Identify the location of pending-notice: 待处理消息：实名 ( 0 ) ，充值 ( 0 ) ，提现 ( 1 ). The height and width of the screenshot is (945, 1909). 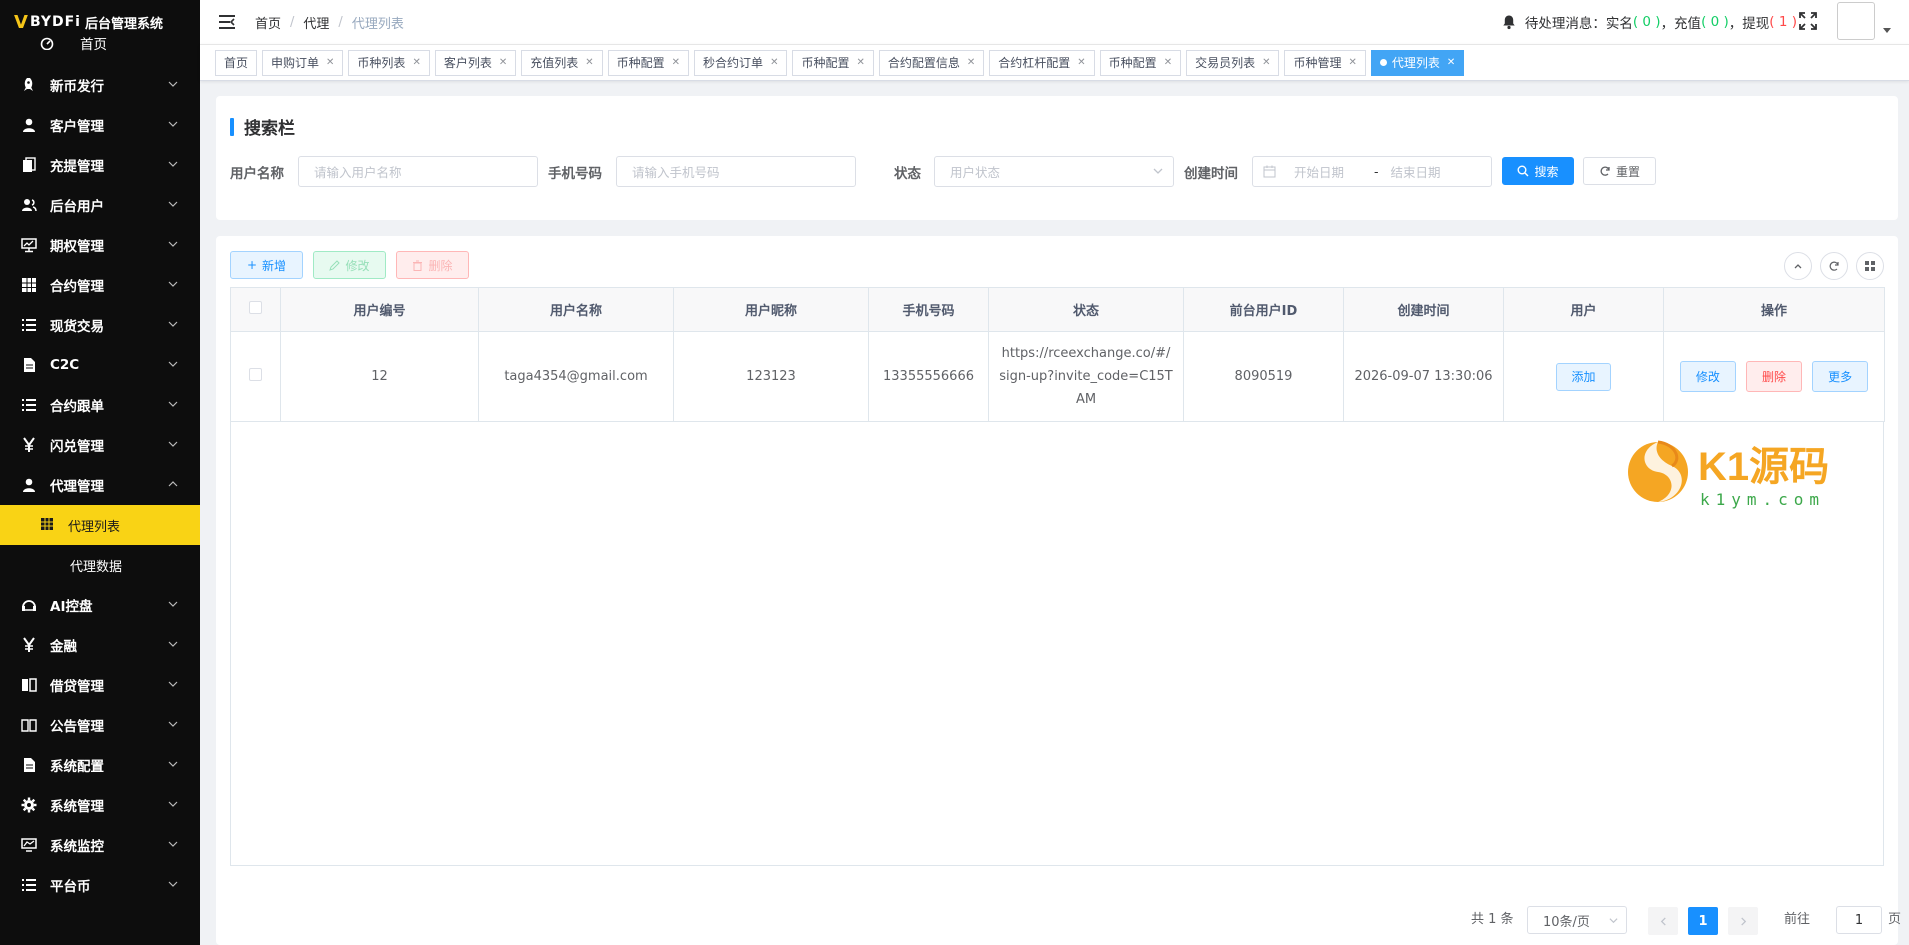
(1649, 22).